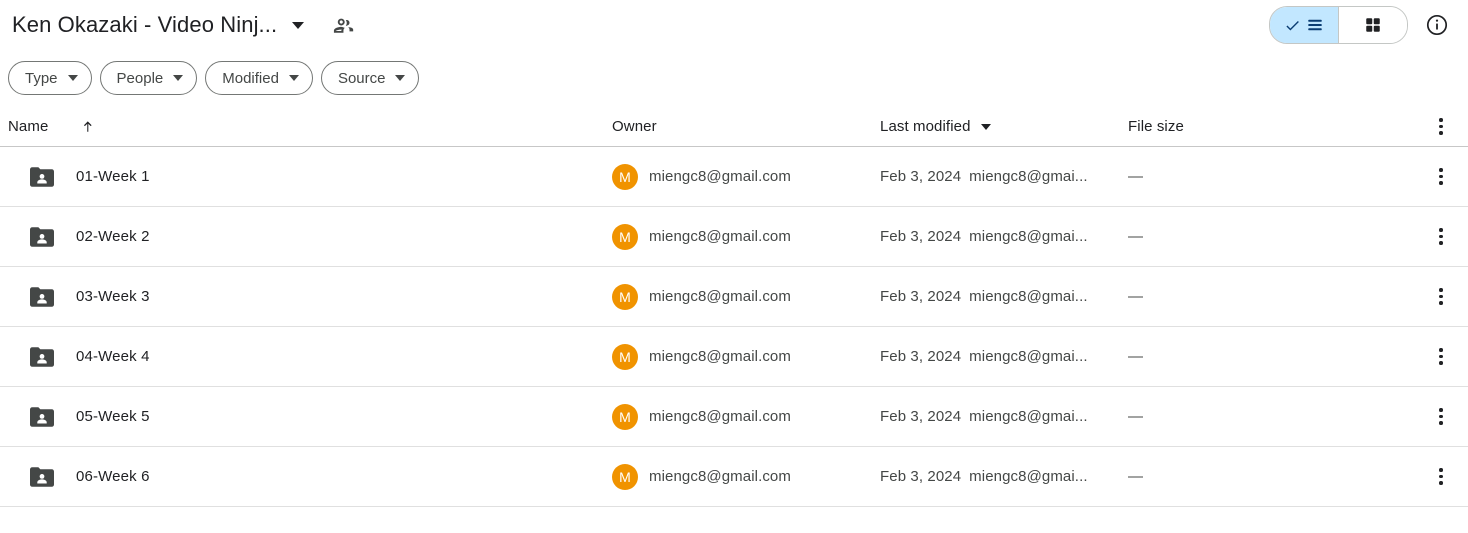 Image resolution: width=1468 pixels, height=533 pixels. What do you see at coordinates (1304, 25) in the screenshot?
I see `list-view-button` at bounding box center [1304, 25].